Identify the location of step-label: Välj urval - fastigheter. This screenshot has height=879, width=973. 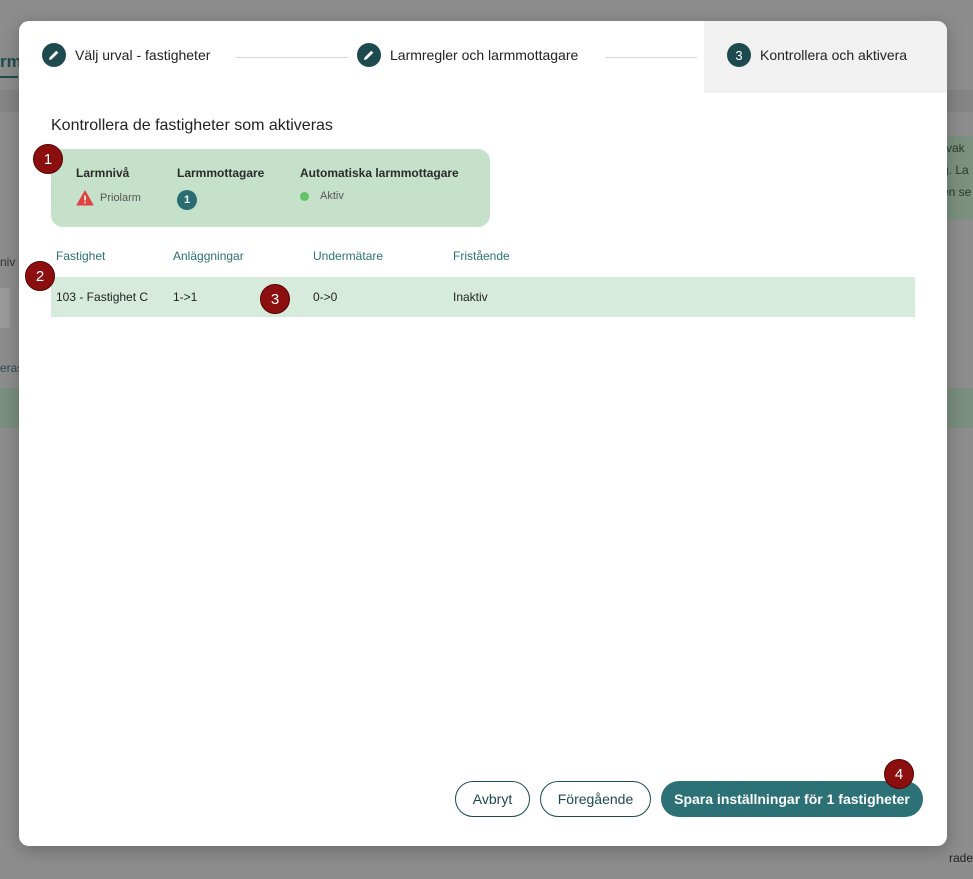
(143, 55).